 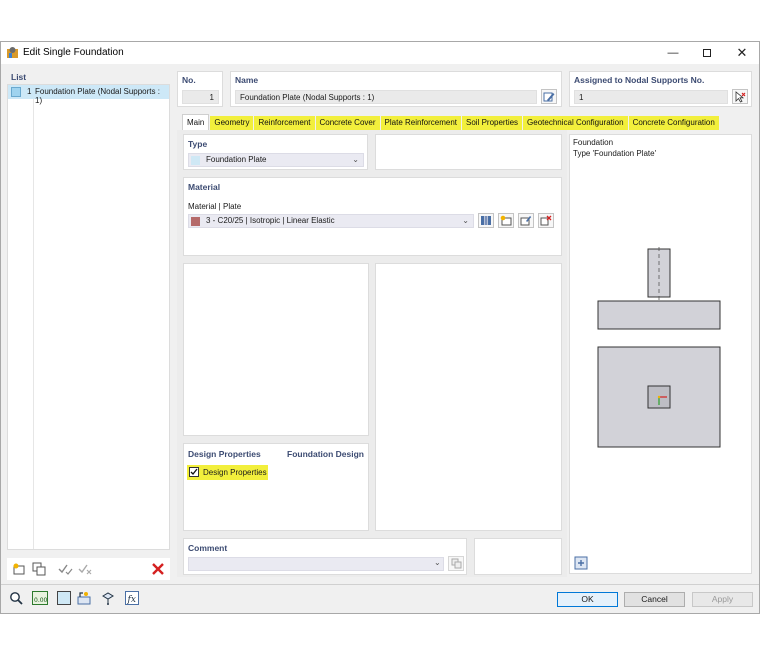 What do you see at coordinates (421, 123) in the screenshot?
I see `tab-plate-reinforcement: Plate Reinforcement` at bounding box center [421, 123].